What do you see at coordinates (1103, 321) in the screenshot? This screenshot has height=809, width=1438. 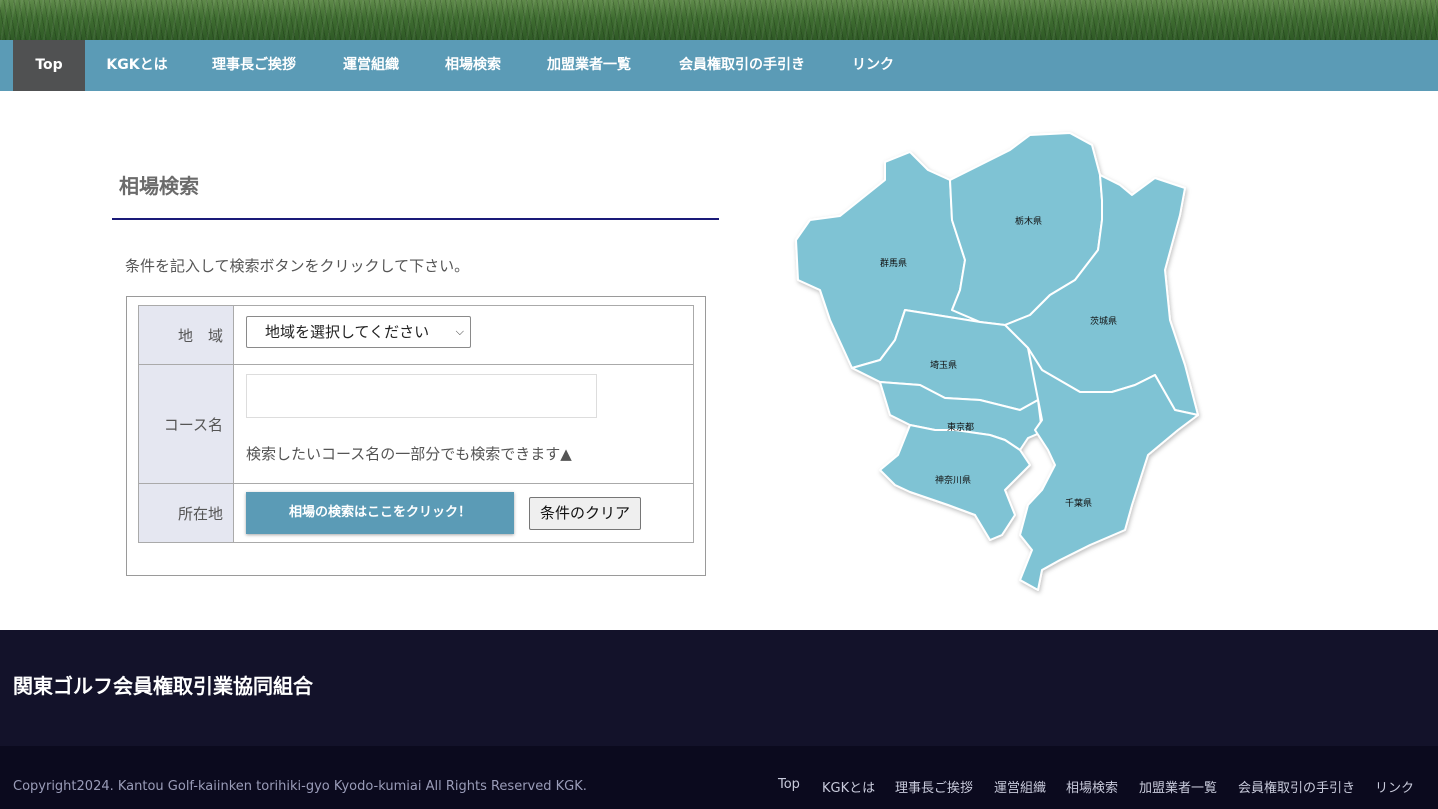 I see `label-ibaraki: 茨城県` at bounding box center [1103, 321].